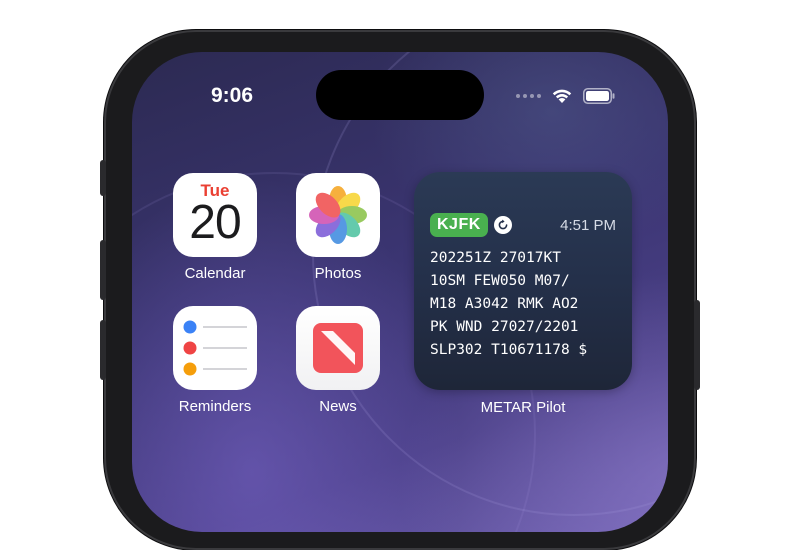  I want to click on status-icons, so click(565, 96).